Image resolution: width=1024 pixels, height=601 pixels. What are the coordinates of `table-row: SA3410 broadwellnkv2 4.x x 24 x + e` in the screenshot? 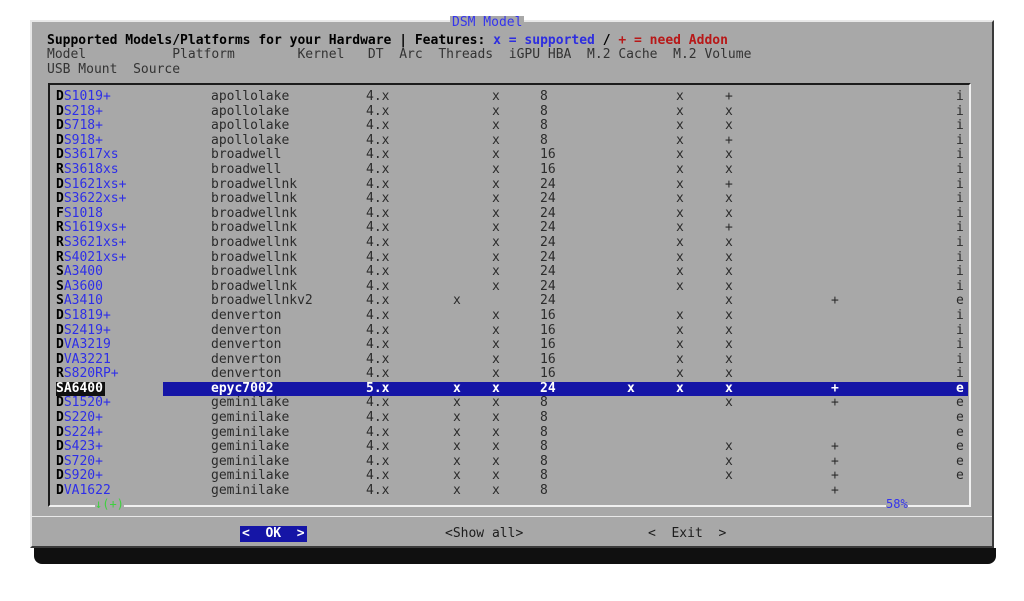 It's located at (512, 301).